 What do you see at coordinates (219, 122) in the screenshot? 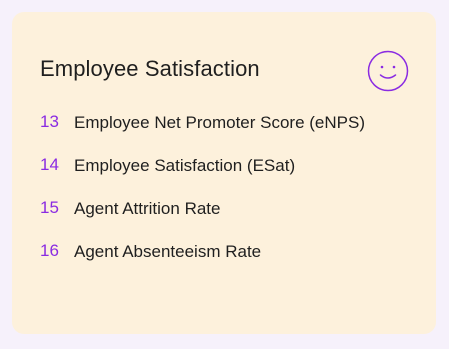
I see `item-label: Employee Net Promoter Score (eNPS)` at bounding box center [219, 122].